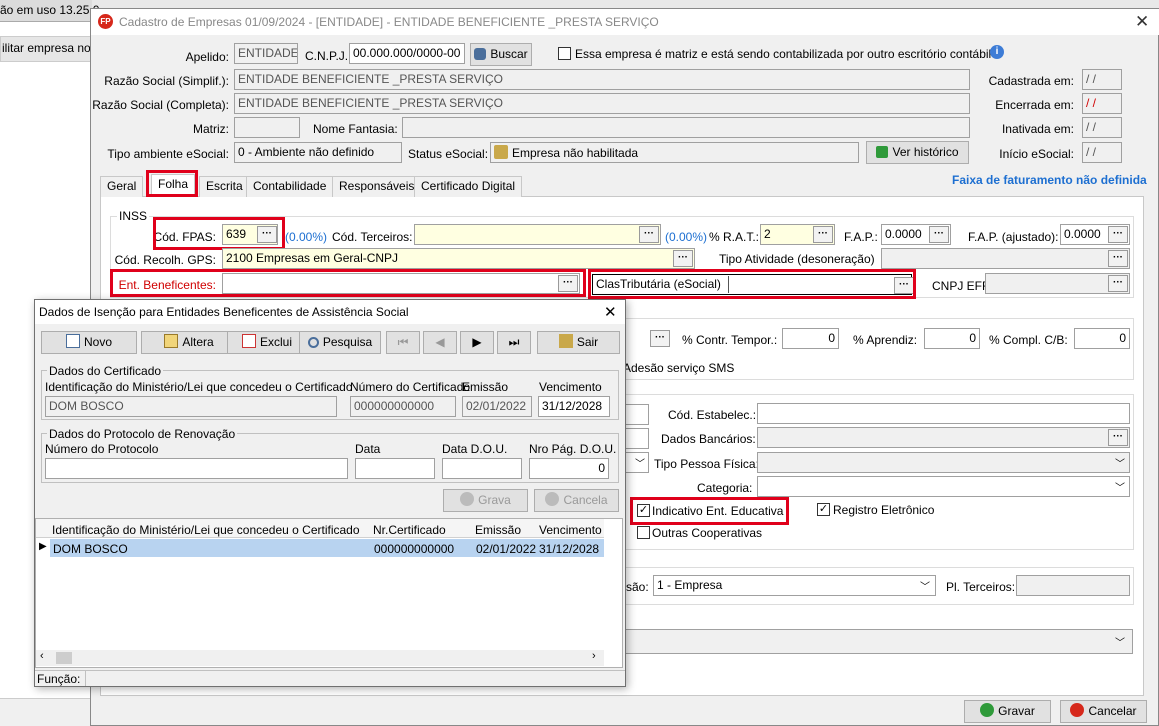 This screenshot has width=1159, height=726. Describe the element at coordinates (328, 56) in the screenshot. I see `cnpj-label: C.N.P.J.:` at that location.